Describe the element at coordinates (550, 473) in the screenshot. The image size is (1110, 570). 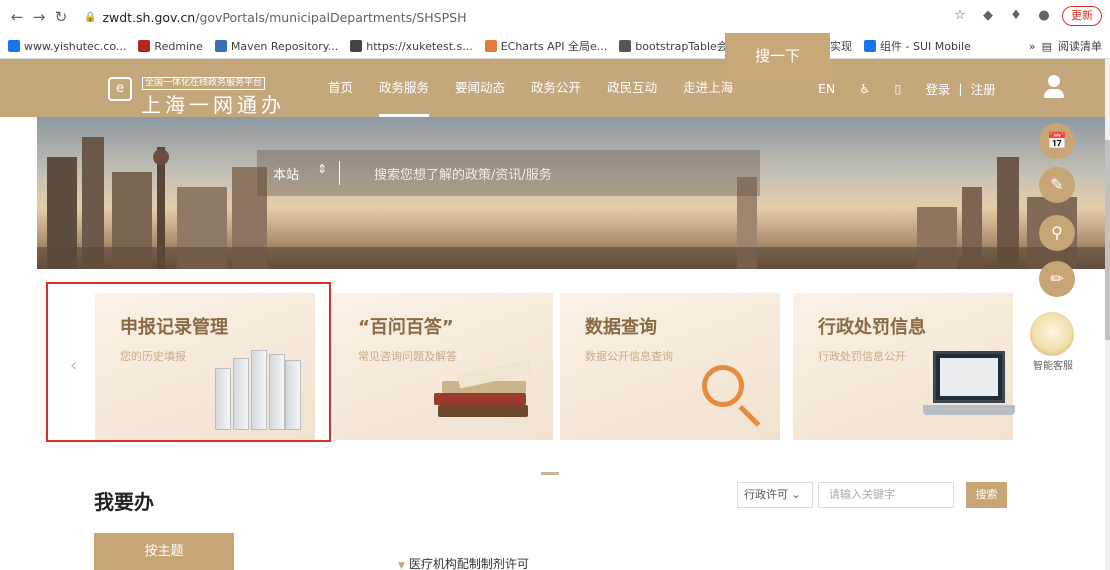
I see `section-divider` at that location.